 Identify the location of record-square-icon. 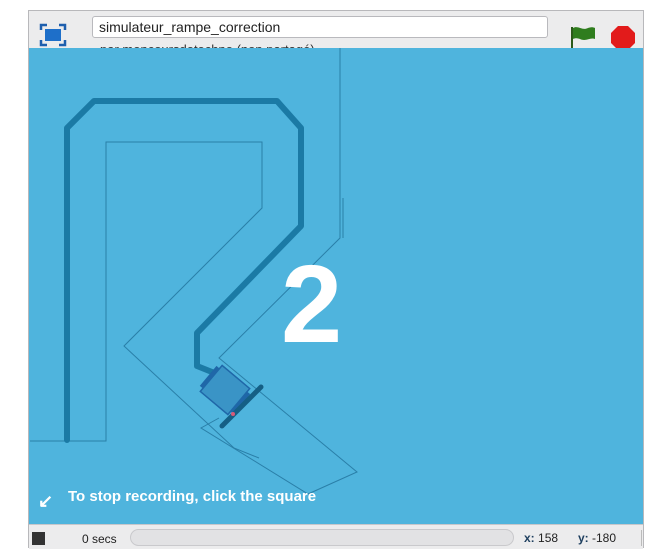
(38, 538).